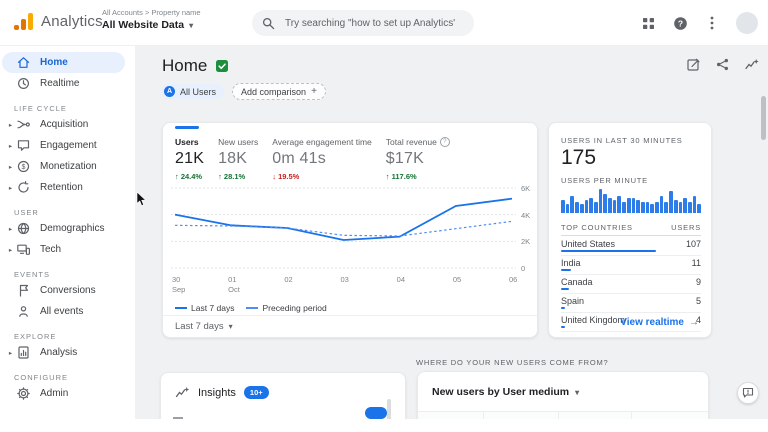 The image size is (768, 432). What do you see at coordinates (63, 352) in the screenshot?
I see `sidebar-item-analysis: ▸ Analysis` at bounding box center [63, 352].